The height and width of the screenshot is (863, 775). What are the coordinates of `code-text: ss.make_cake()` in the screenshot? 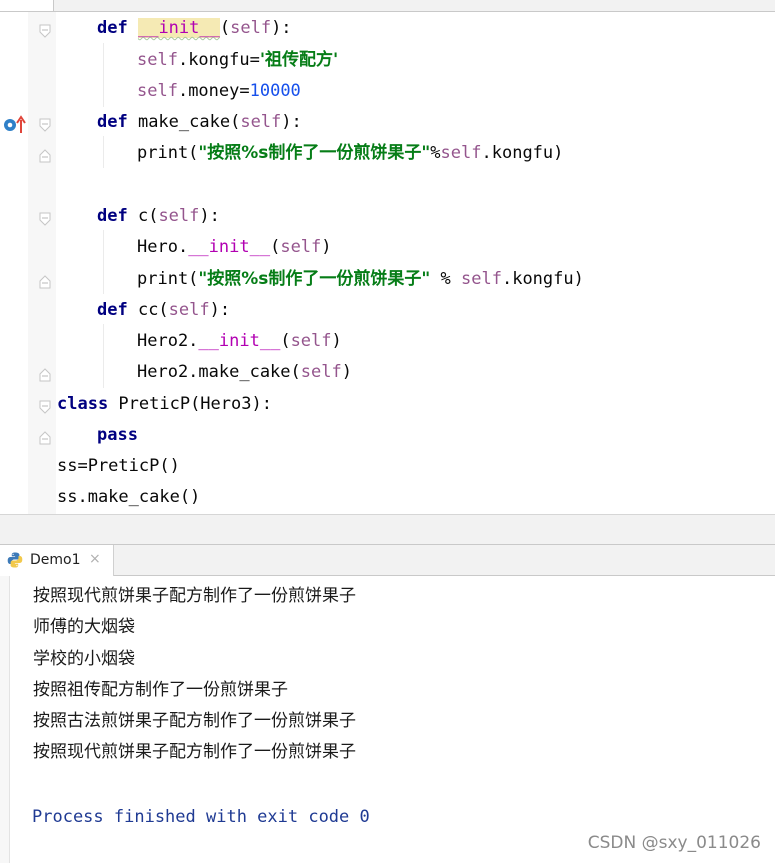 It's located at (128, 497).